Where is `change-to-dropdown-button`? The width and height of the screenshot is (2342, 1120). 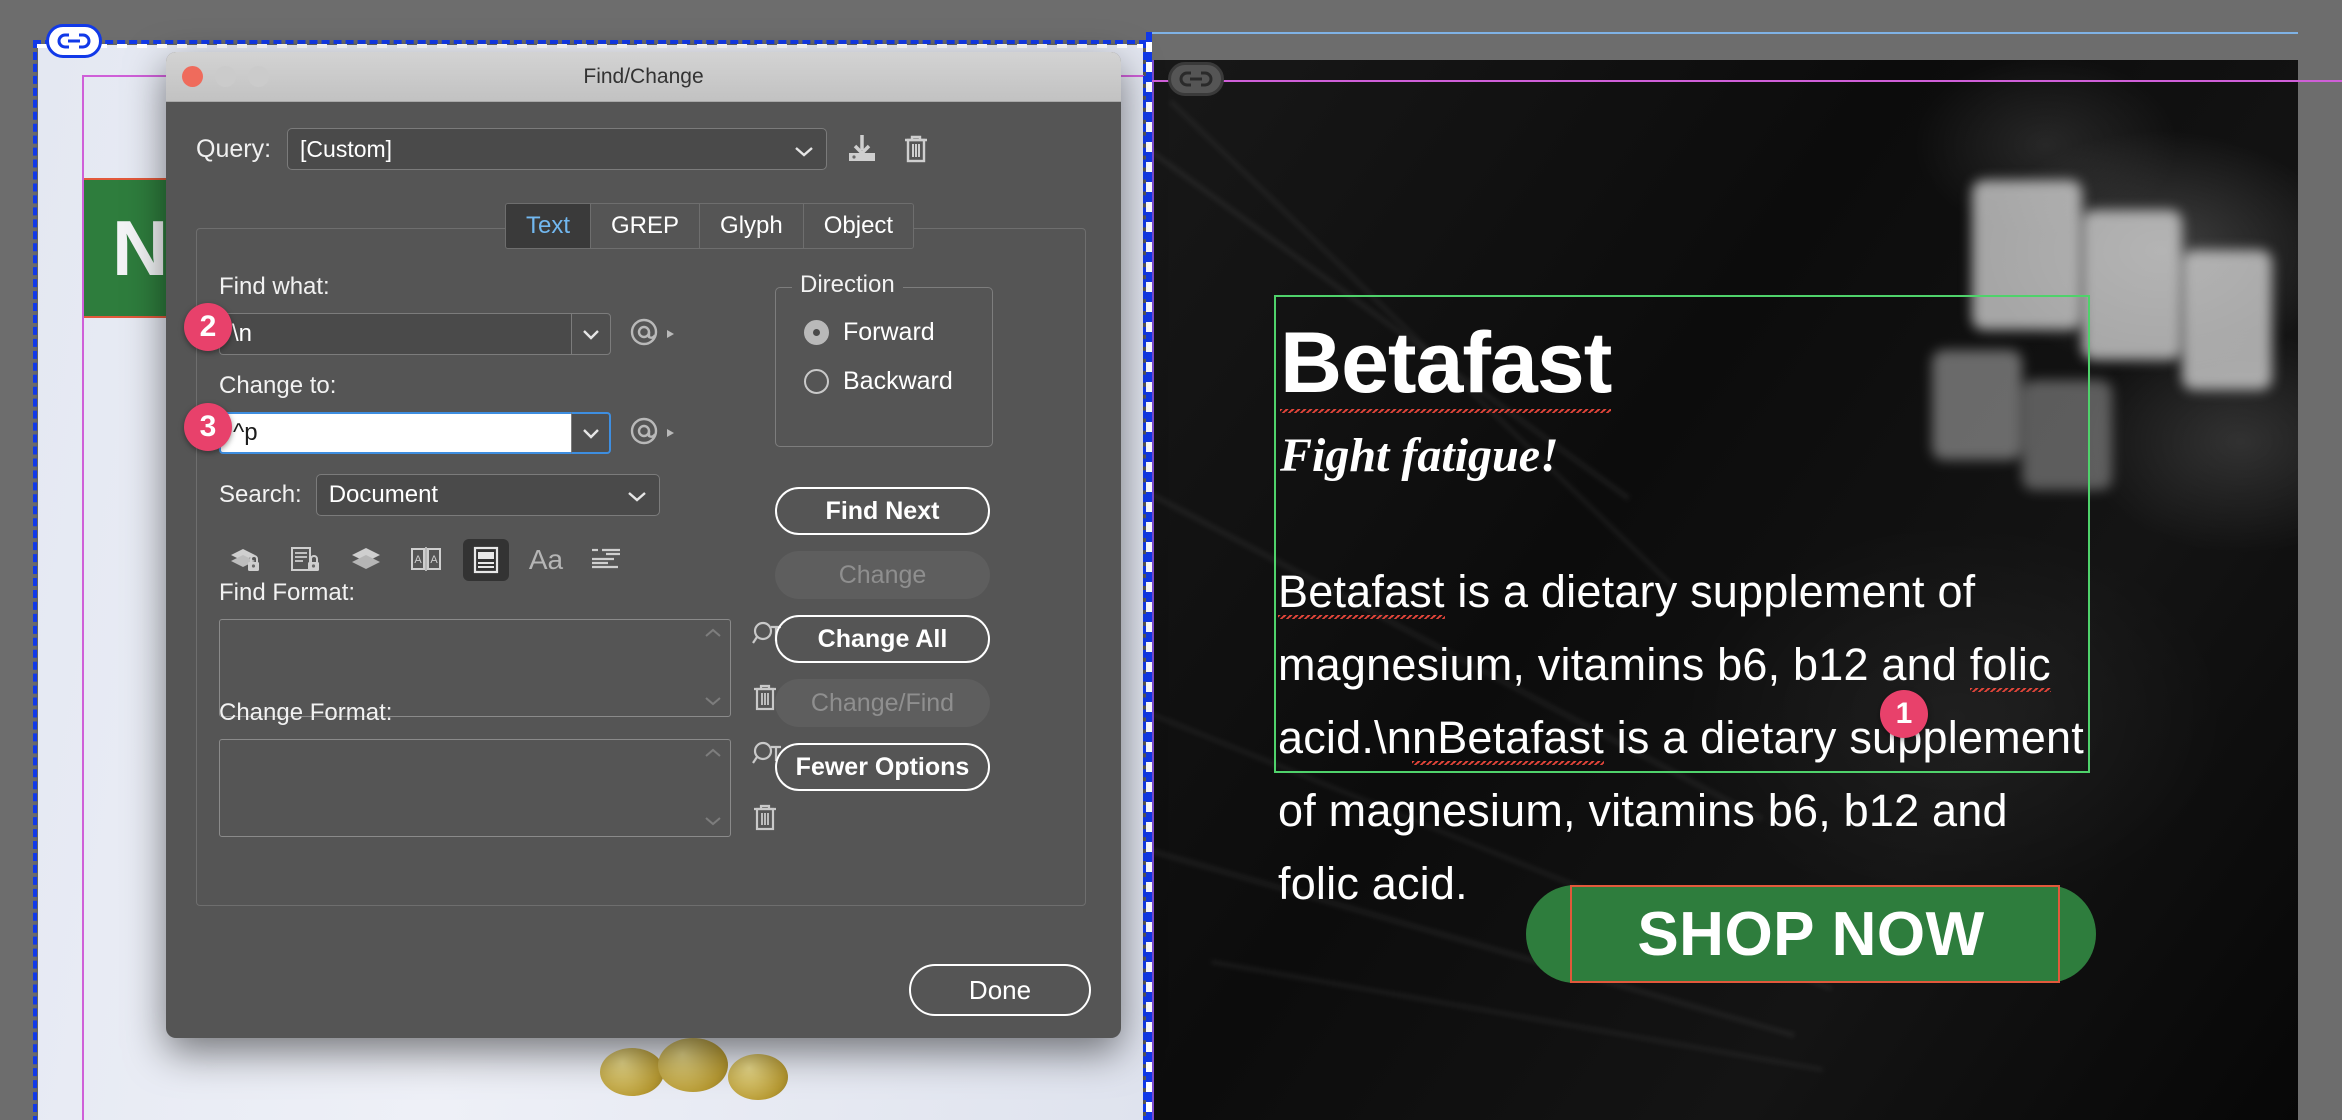
change-to-dropdown-button is located at coordinates (591, 433).